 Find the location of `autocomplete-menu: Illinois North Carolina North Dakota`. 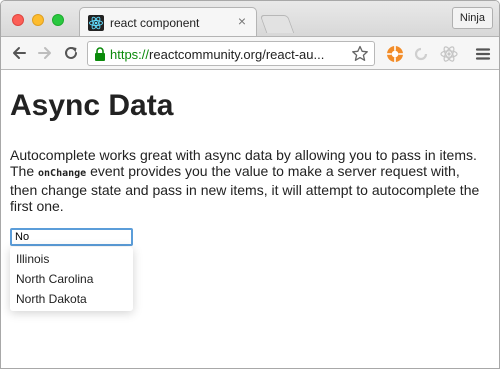

autocomplete-menu: Illinois North Carolina North Dakota is located at coordinates (71, 279).